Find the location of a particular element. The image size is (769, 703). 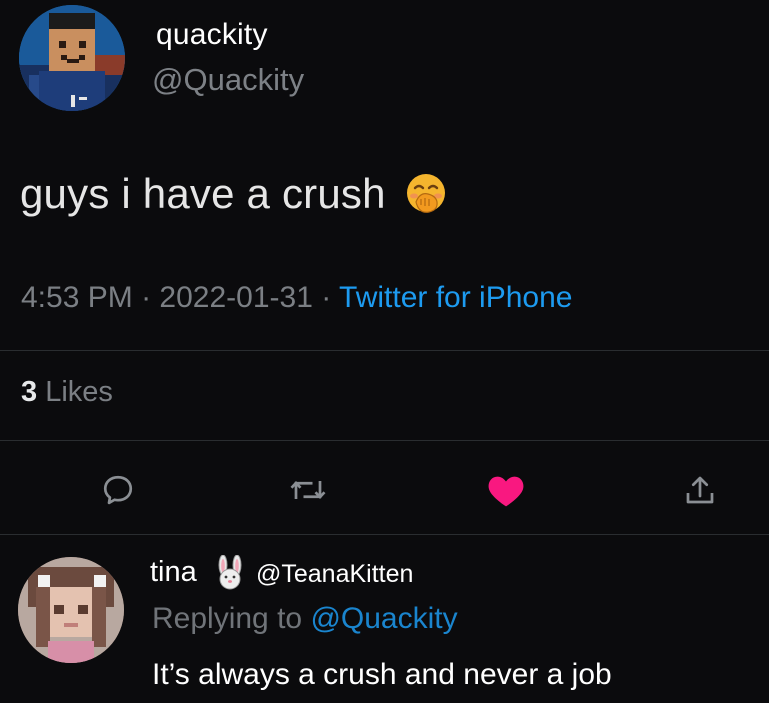

author-handle: @Quackity is located at coordinates (228, 79).